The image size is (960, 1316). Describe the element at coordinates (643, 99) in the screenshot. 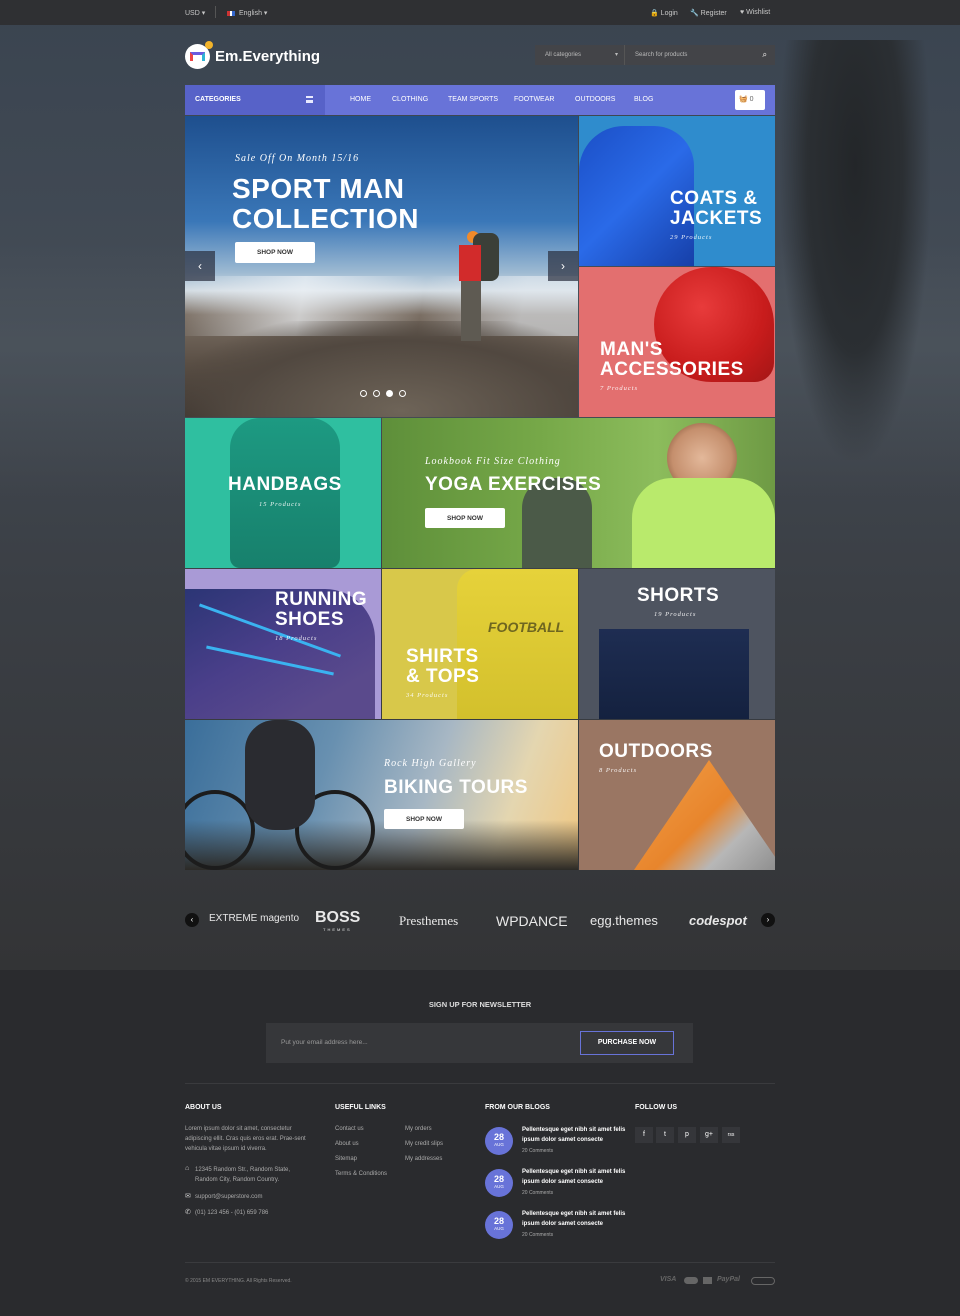

I see `nav-blog: BLOG` at that location.